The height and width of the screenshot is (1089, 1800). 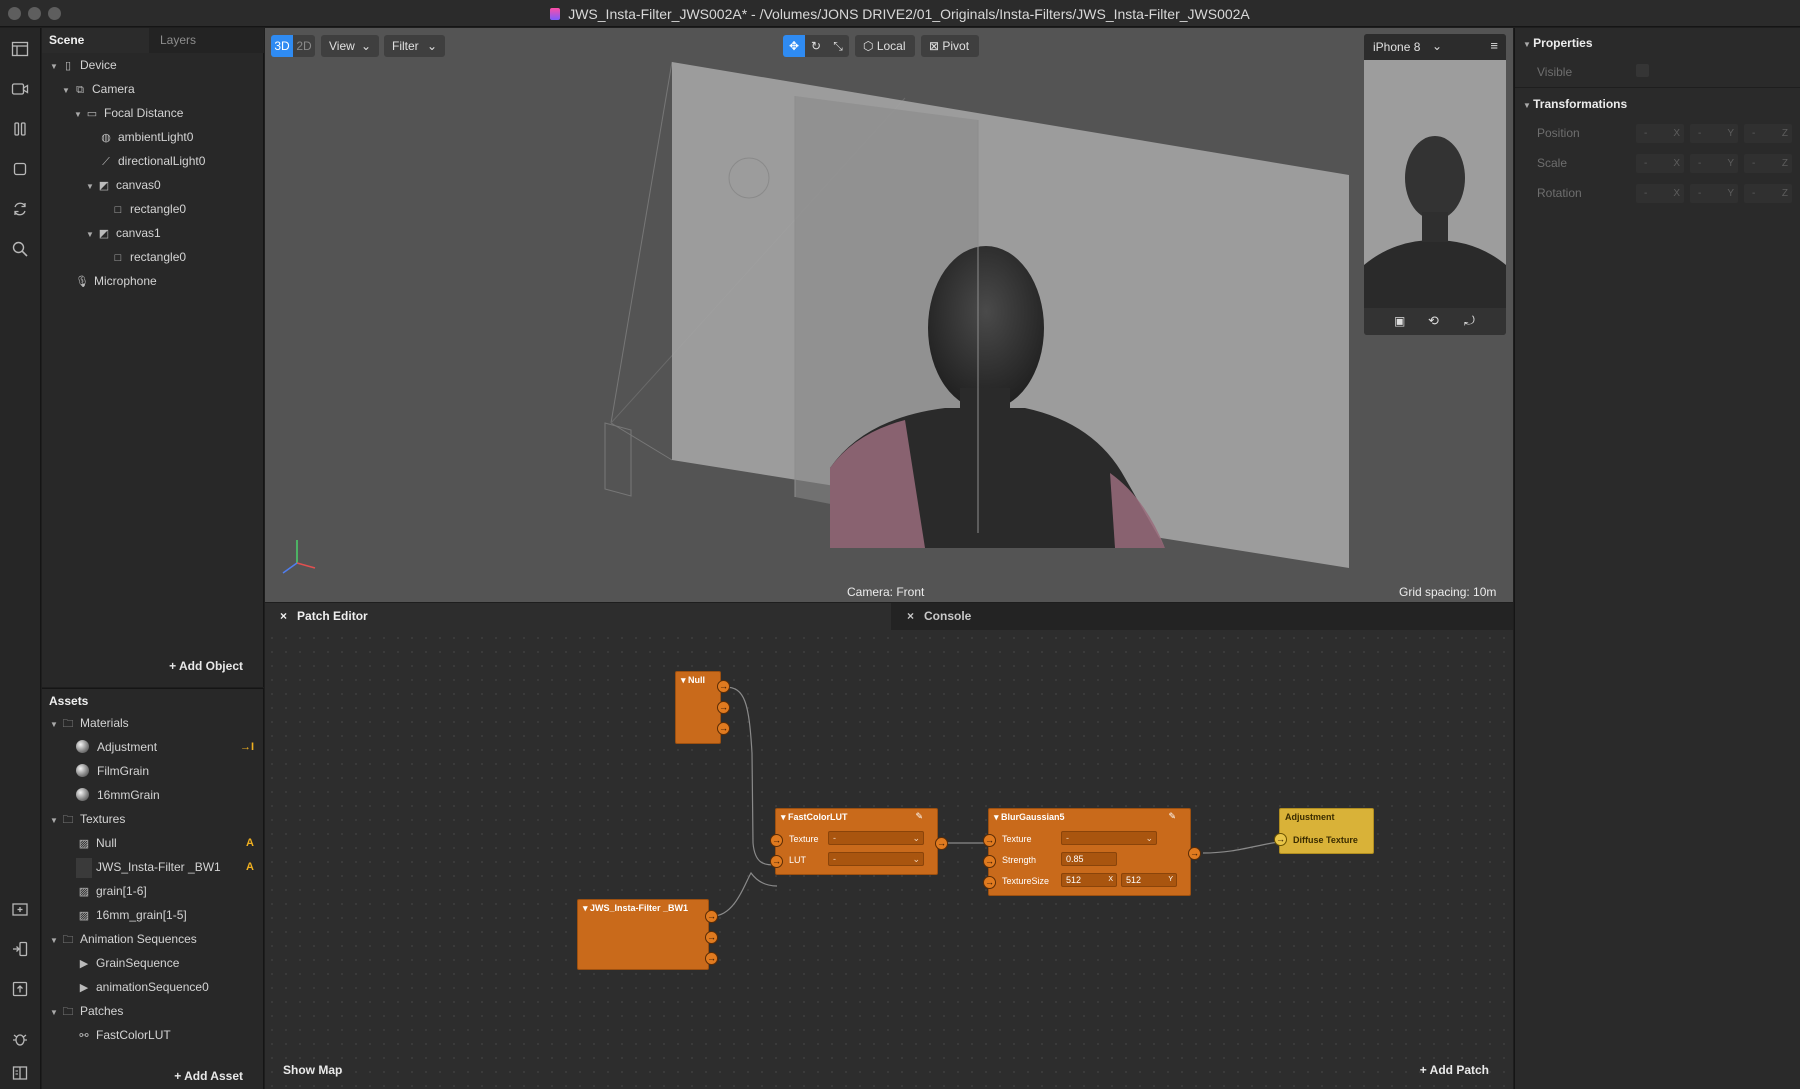 I want to click on tree-item-canvas0: ▼ ◩ canvas0, so click(x=123, y=185).